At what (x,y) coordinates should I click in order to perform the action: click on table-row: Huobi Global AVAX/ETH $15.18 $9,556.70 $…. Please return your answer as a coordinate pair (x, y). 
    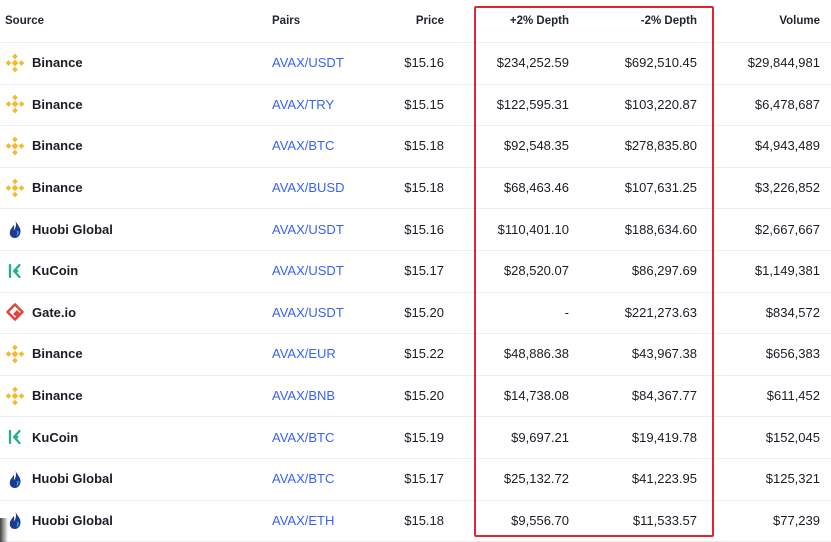
    Looking at the image, I should click on (415, 521).